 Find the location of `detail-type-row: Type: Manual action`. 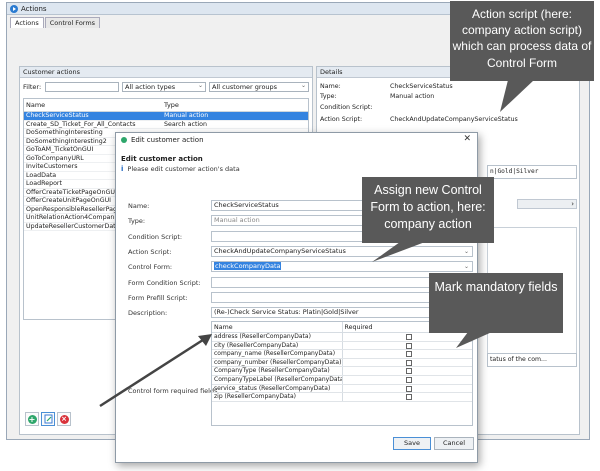

detail-type-row: Type: Manual action is located at coordinates (377, 96).